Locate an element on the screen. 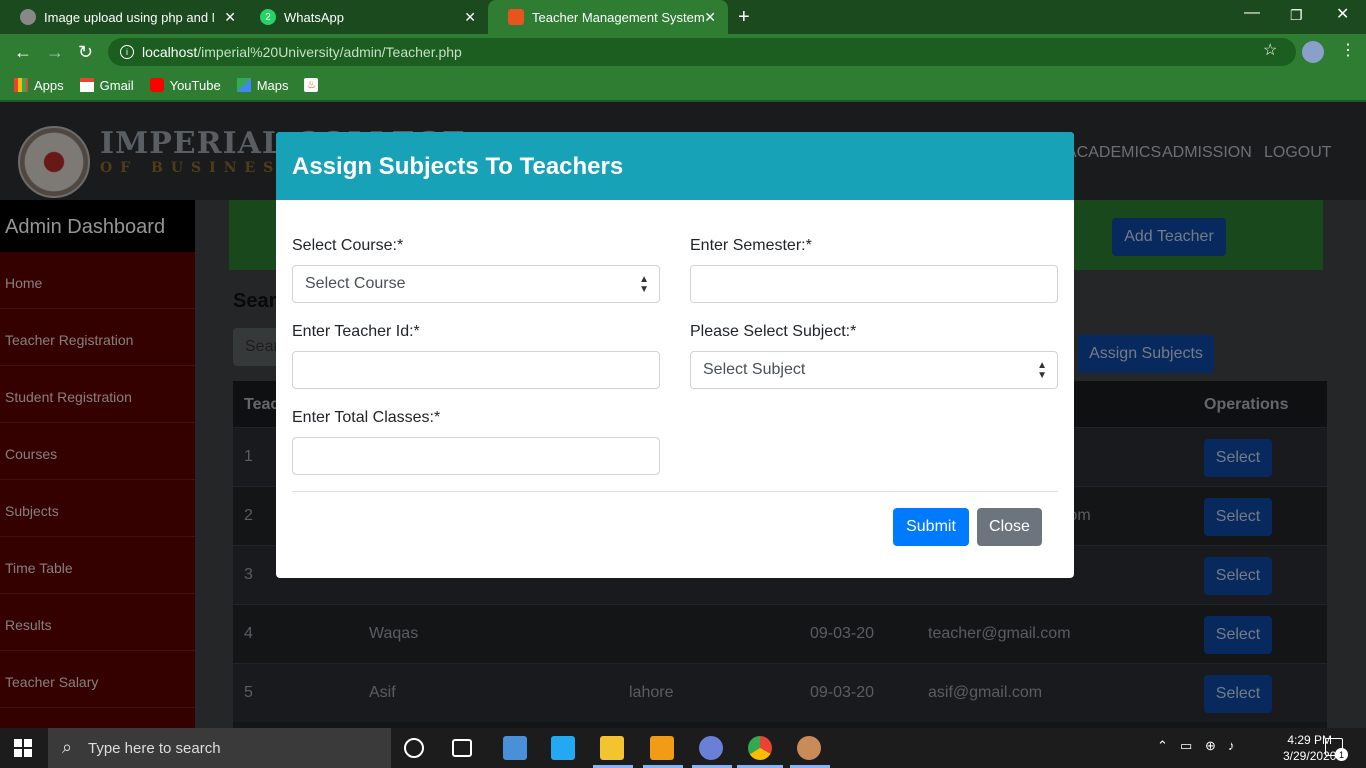 The height and width of the screenshot is (768, 1366). paint-icon is located at coordinates (809, 748).